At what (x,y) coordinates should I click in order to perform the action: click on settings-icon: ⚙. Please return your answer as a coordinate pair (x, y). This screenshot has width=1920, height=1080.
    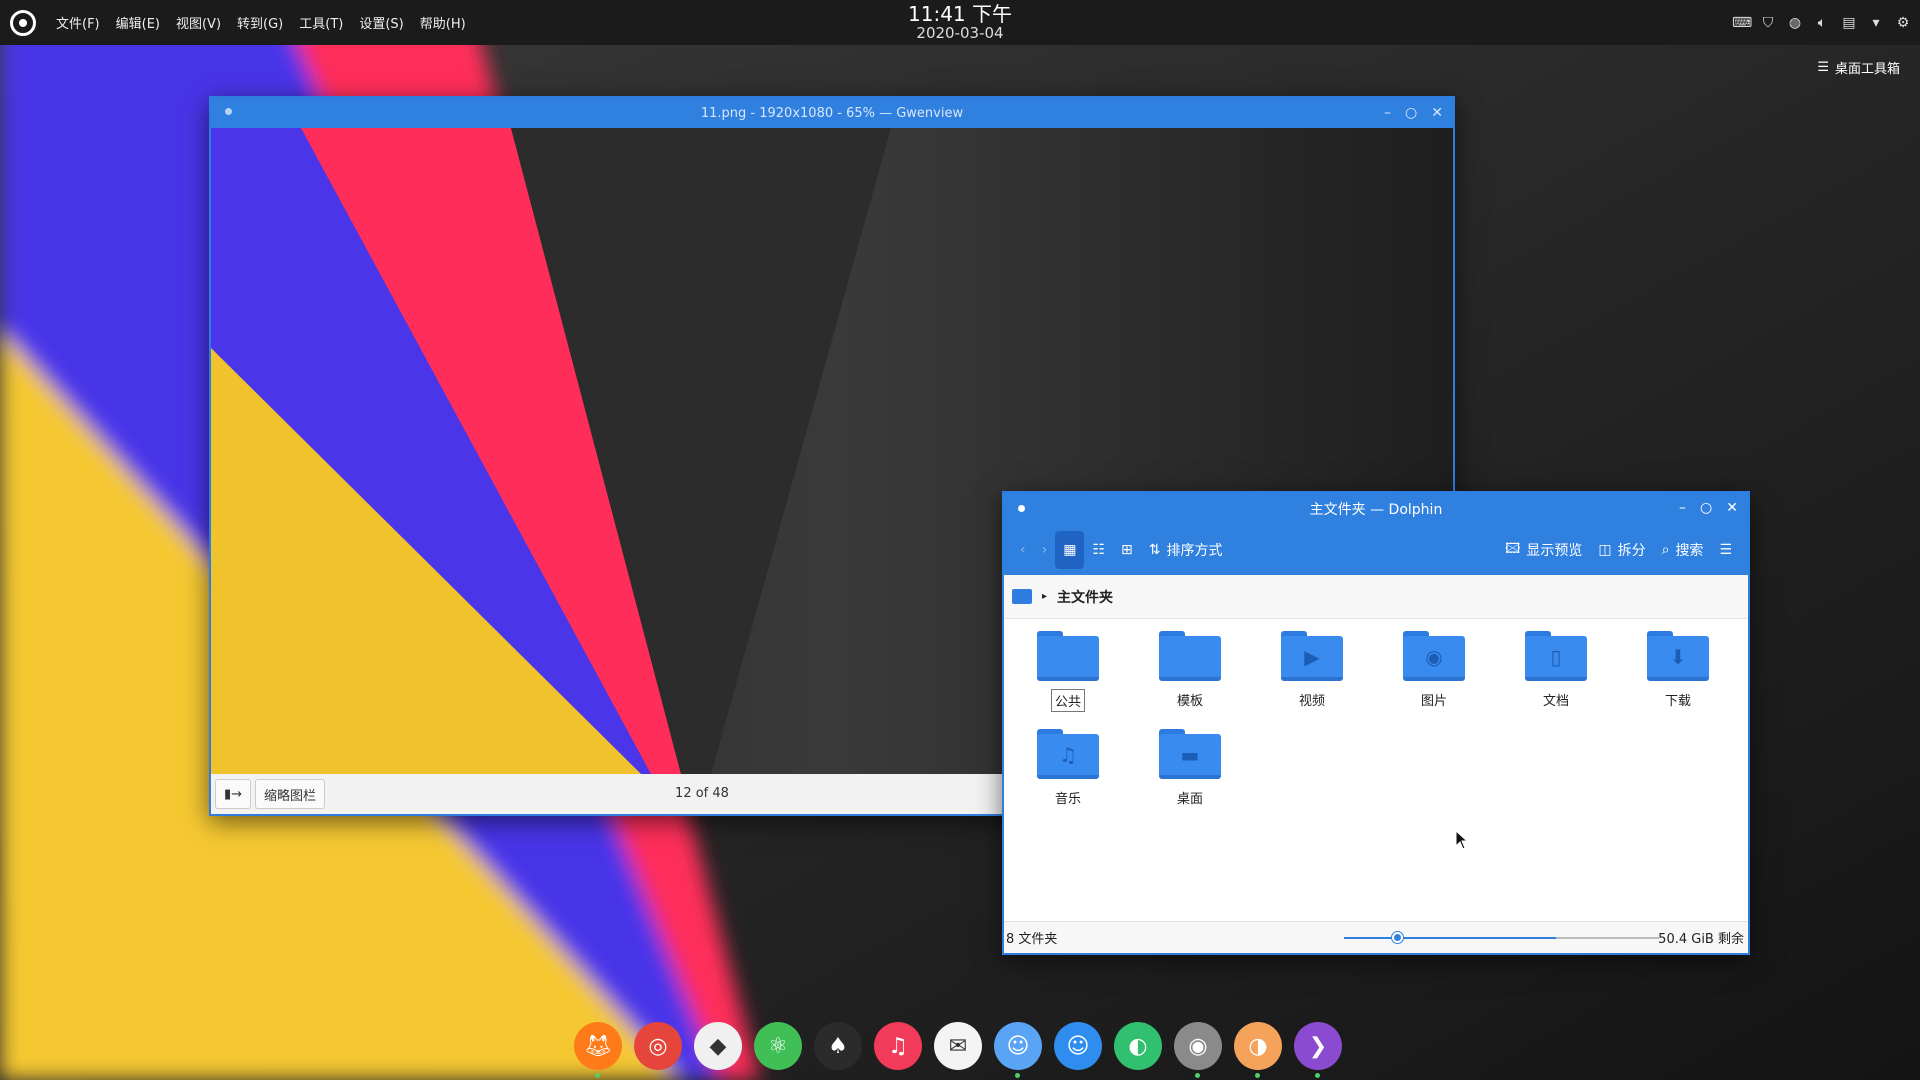
    Looking at the image, I should click on (1903, 23).